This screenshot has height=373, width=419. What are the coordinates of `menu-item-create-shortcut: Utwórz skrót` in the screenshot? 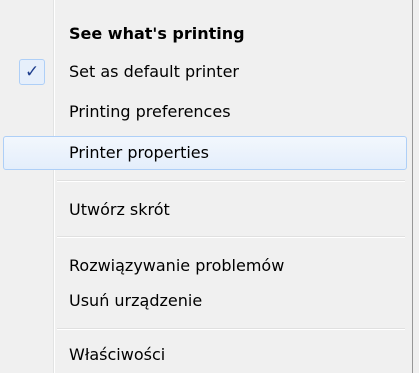 It's located at (205, 210).